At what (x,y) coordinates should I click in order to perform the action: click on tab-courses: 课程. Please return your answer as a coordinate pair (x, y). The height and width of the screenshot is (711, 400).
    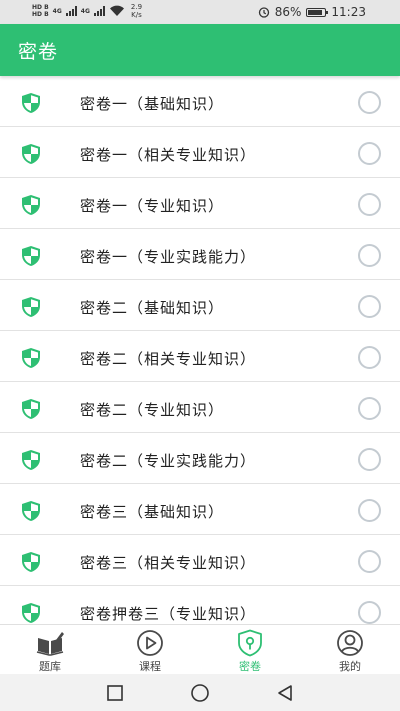
    Looking at the image, I should click on (150, 649).